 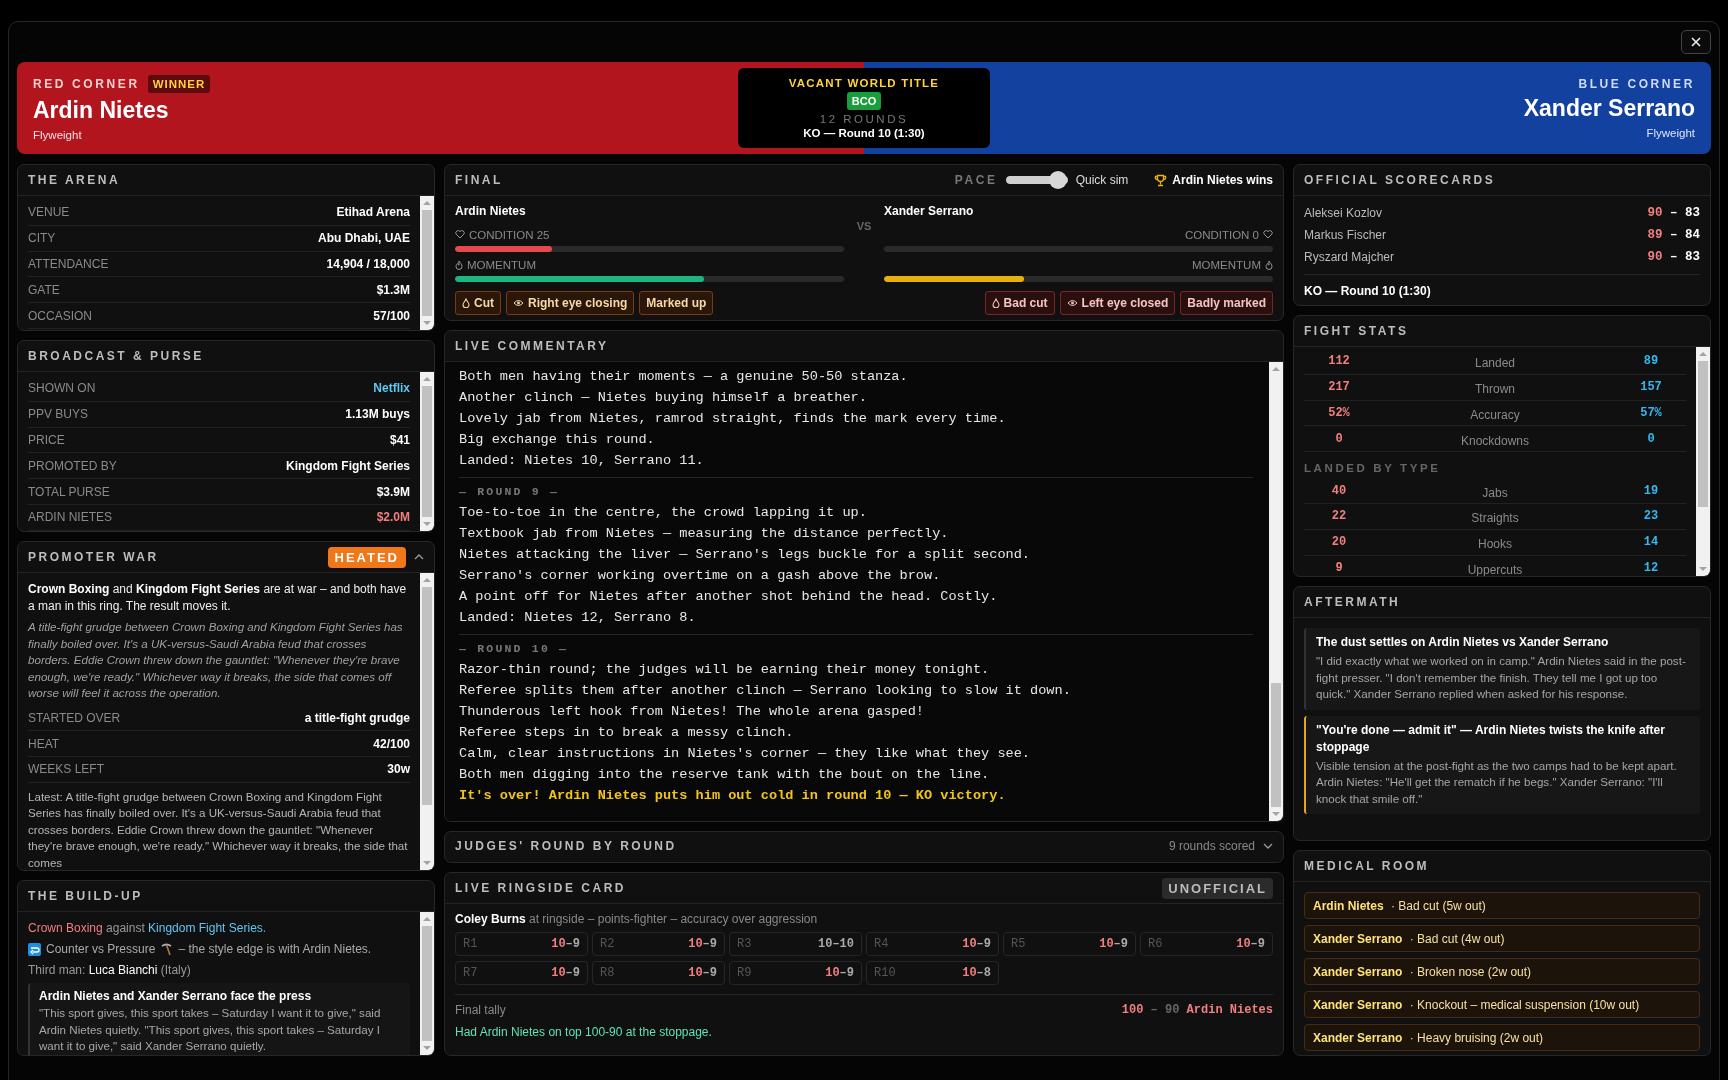 I want to click on commentary-line: Toe-to-toe in the centre, the crowd lapping it up., so click(x=663, y=513).